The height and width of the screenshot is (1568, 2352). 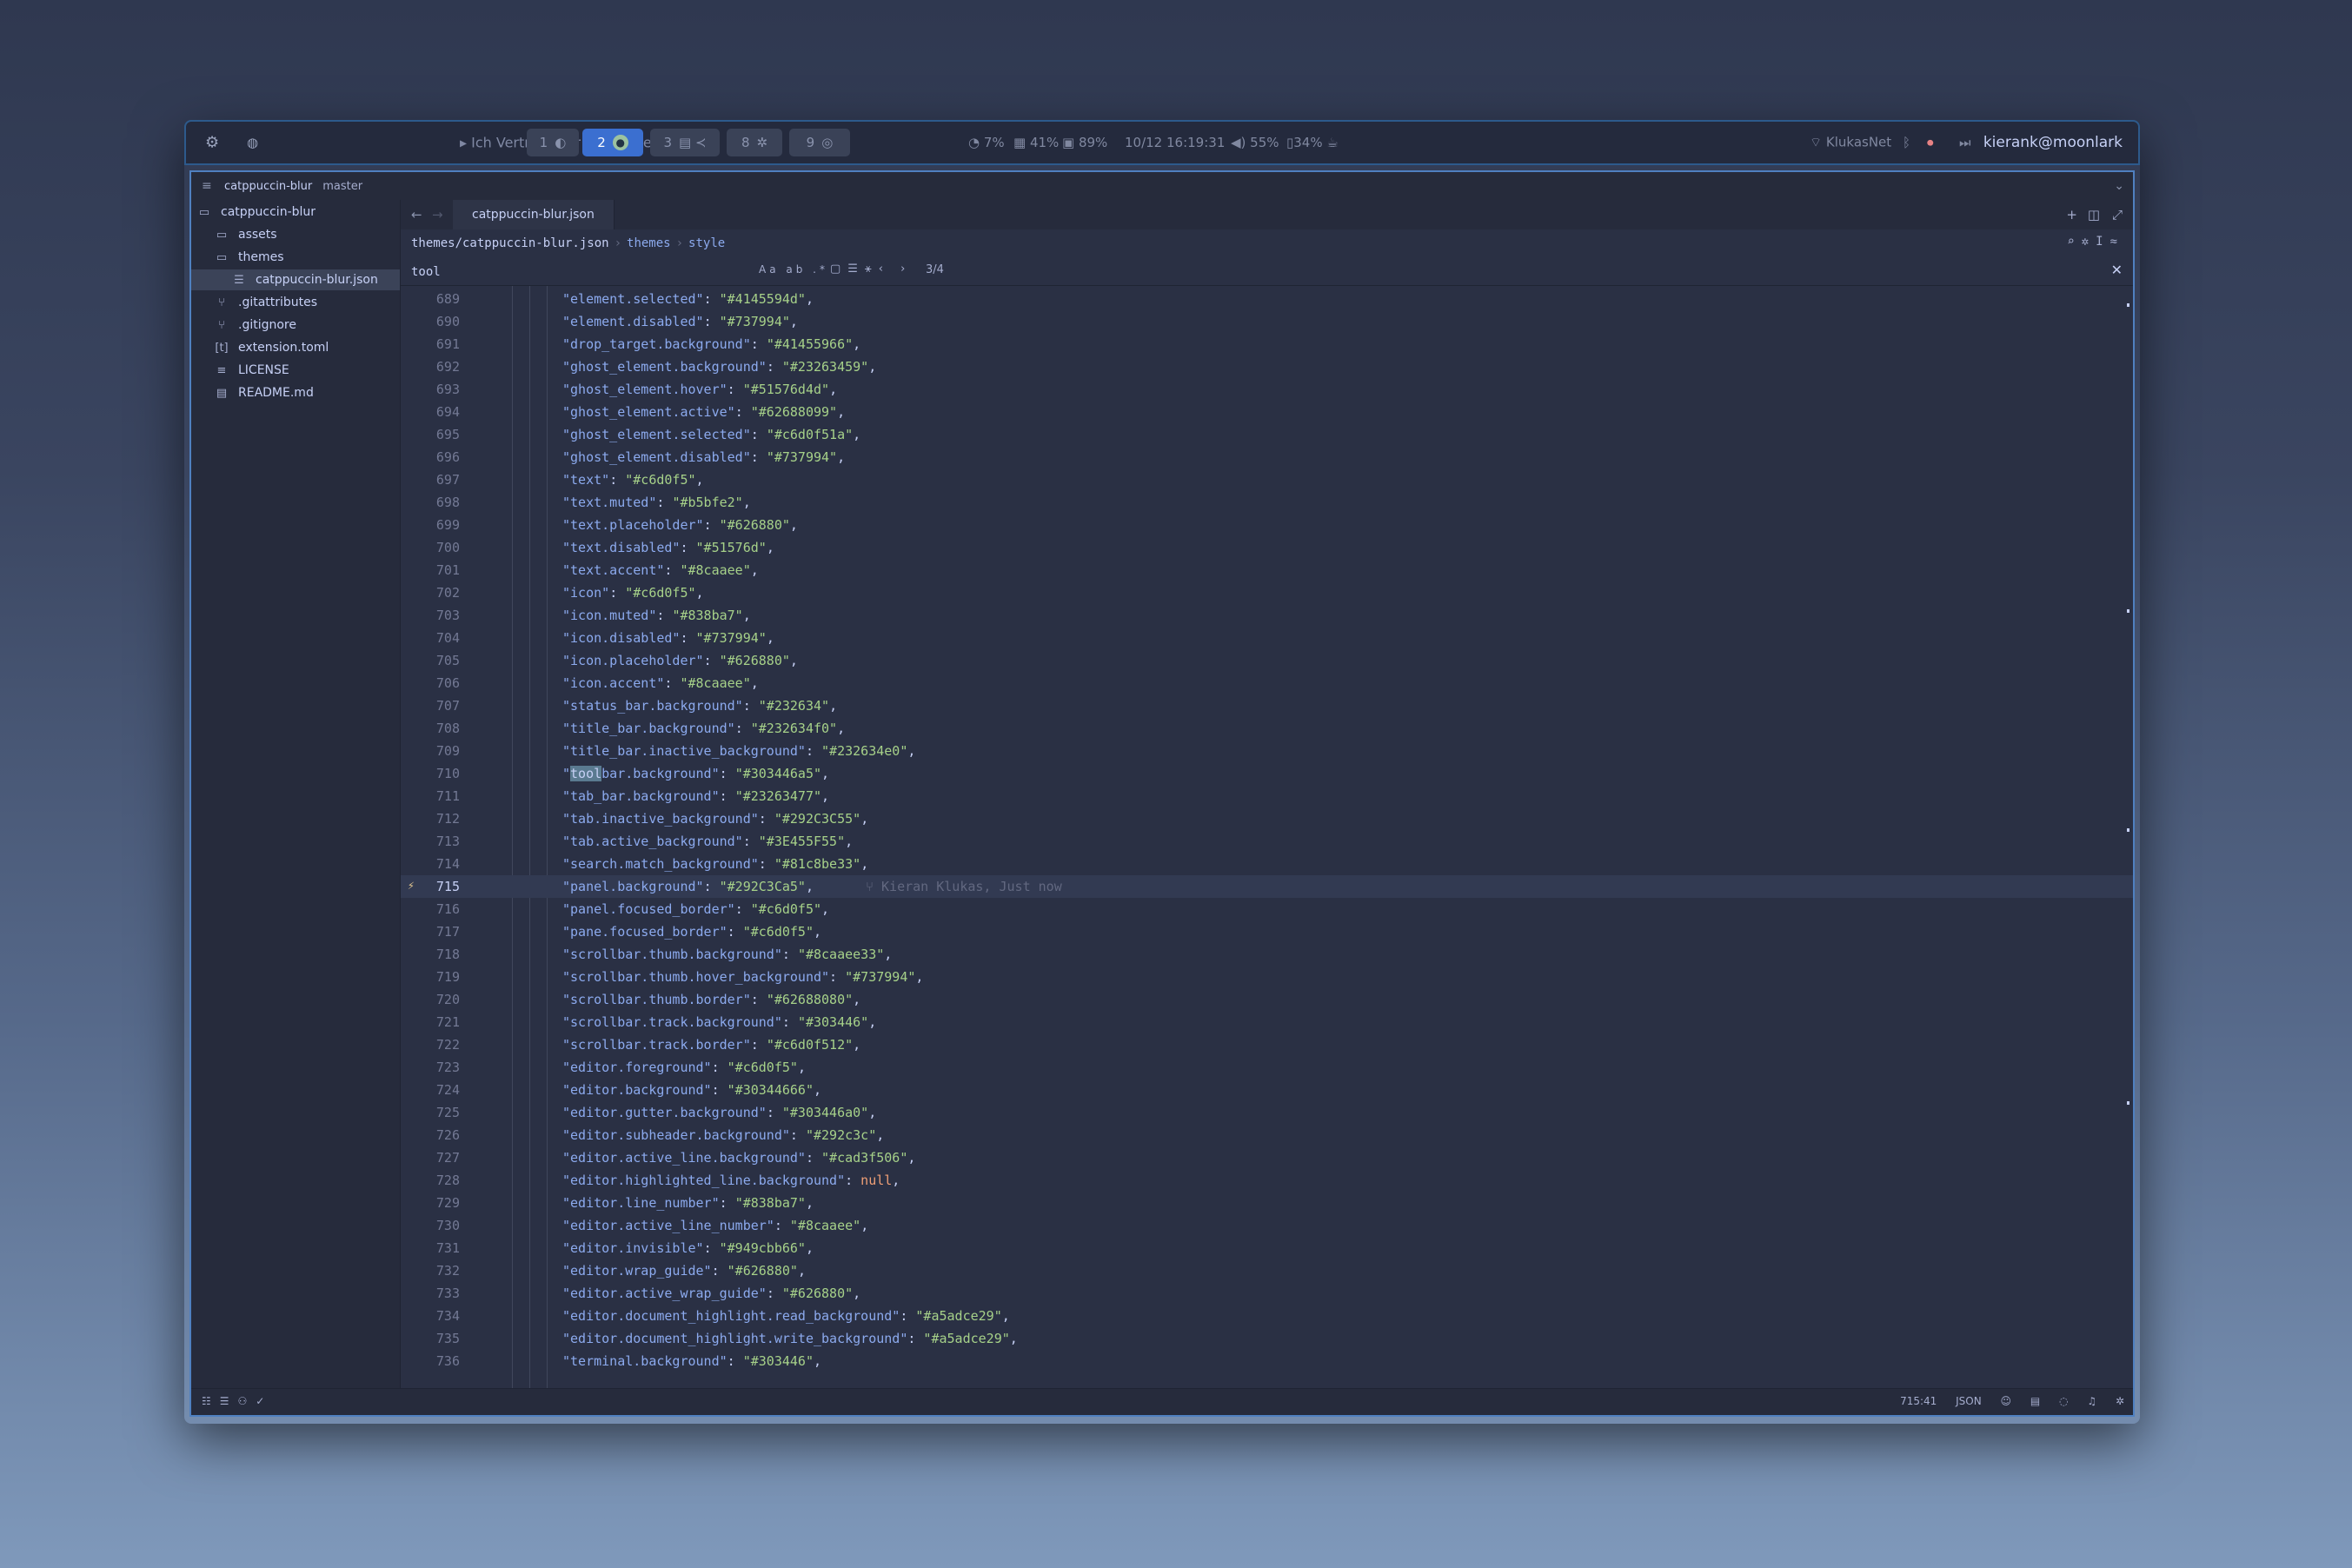 What do you see at coordinates (1267, 457) in the screenshot?
I see `code-line: 696 "ghost_element.disabled": "#737994",` at bounding box center [1267, 457].